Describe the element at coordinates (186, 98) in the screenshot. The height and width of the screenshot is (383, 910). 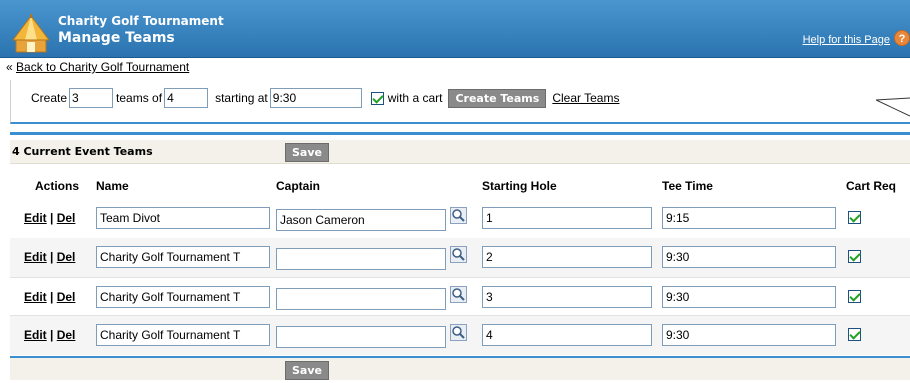
I see `team-size-input` at that location.